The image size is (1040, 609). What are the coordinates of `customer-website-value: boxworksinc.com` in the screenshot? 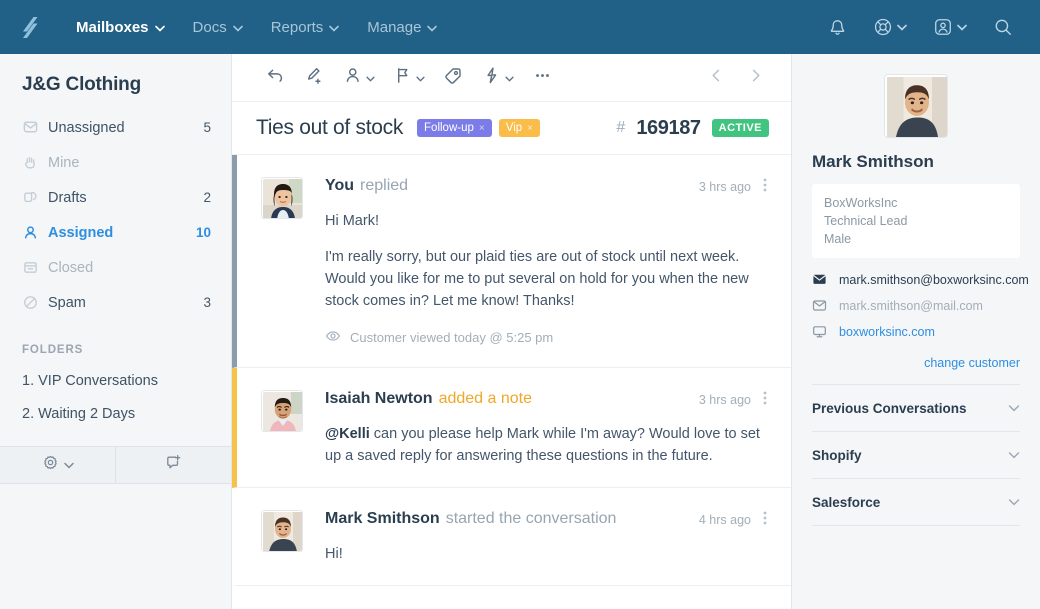 It's located at (887, 331).